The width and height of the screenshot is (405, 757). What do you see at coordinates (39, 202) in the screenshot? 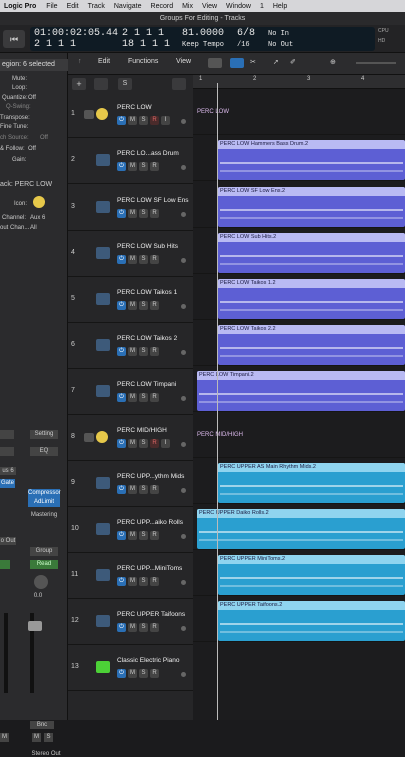
I see `track-icon` at bounding box center [39, 202].